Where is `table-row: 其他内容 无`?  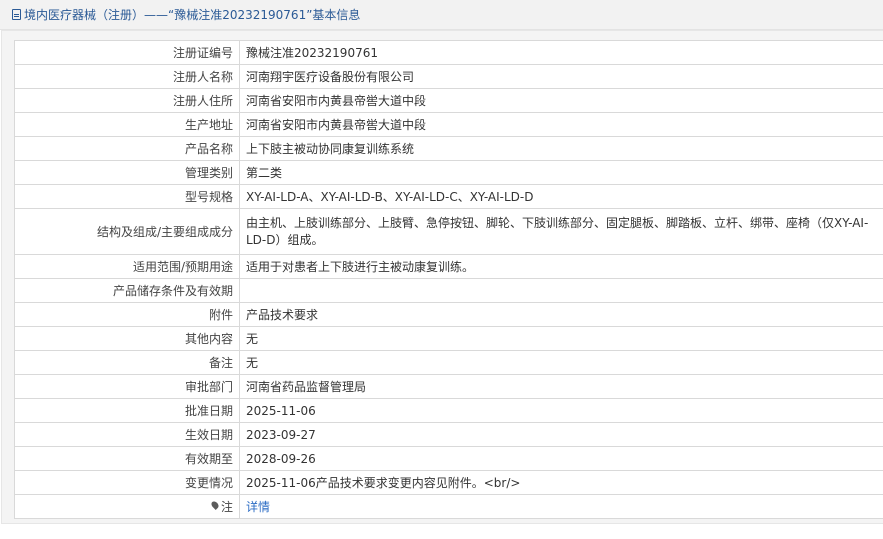
table-row: 其他内容 无 is located at coordinates (448, 338).